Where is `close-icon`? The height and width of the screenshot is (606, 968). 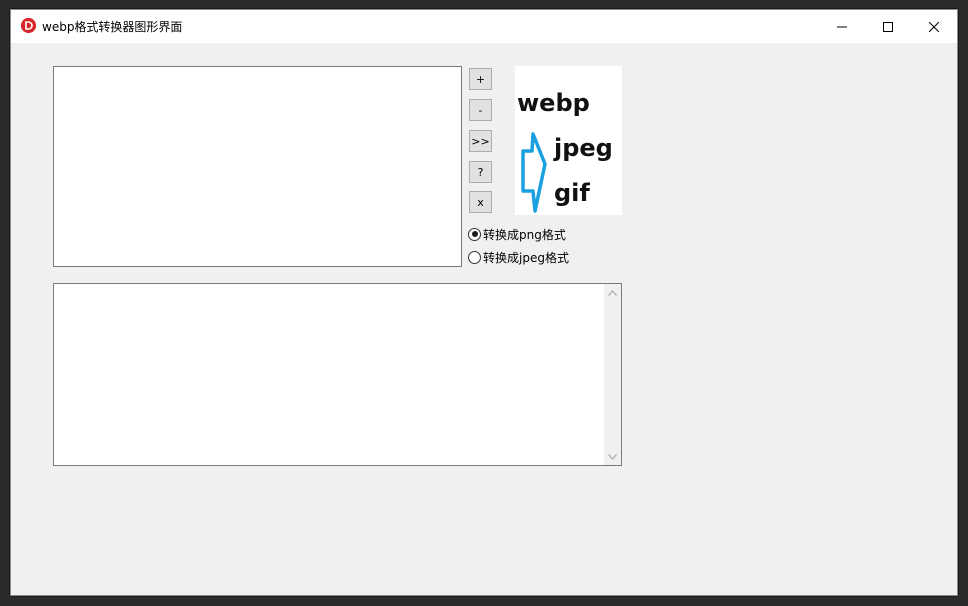 close-icon is located at coordinates (934, 26).